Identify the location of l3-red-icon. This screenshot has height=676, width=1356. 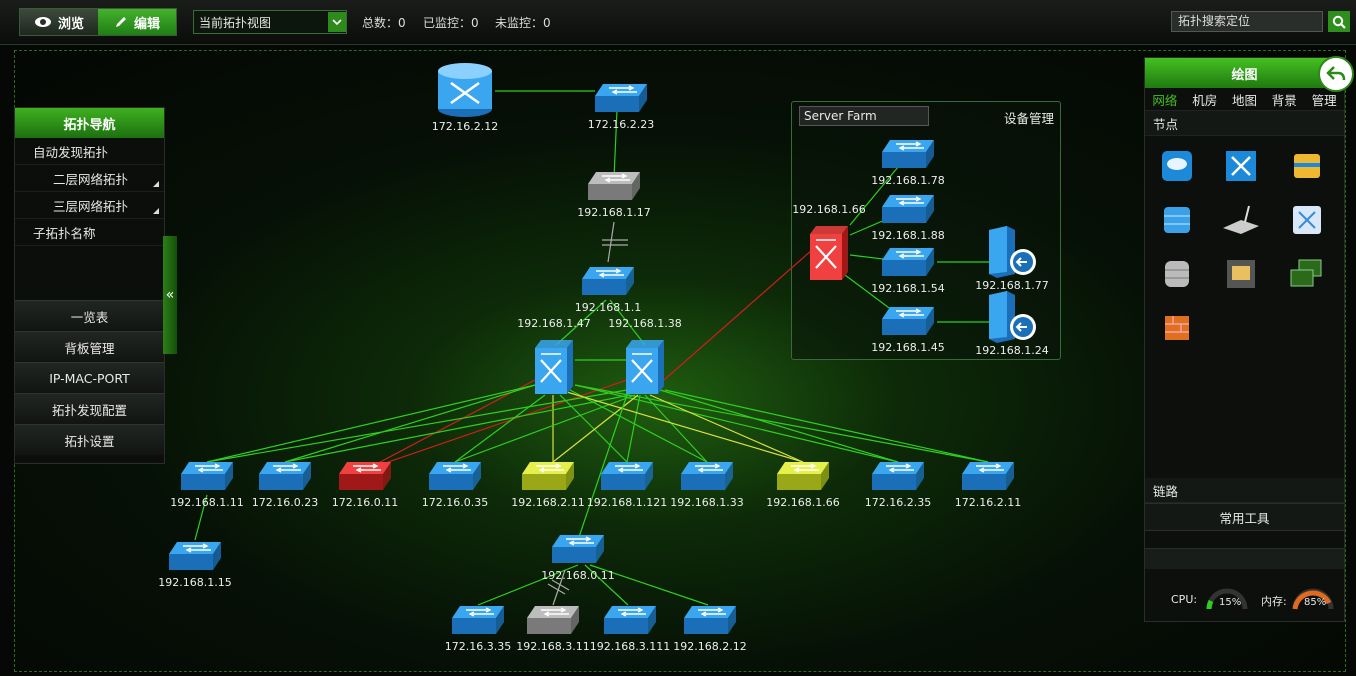
(829, 253).